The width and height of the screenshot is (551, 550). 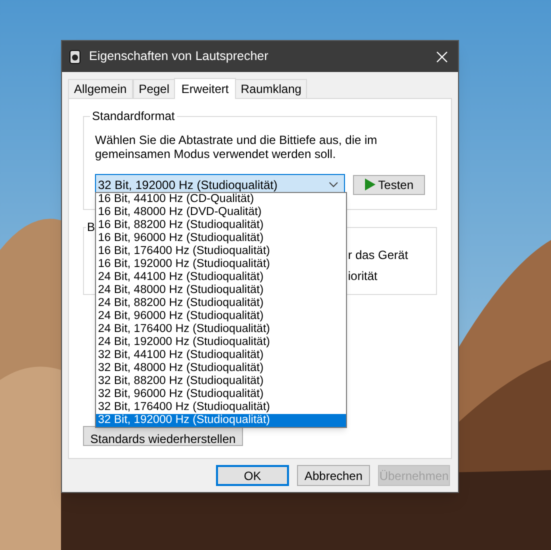 I want to click on tab: Pegel, so click(x=154, y=88).